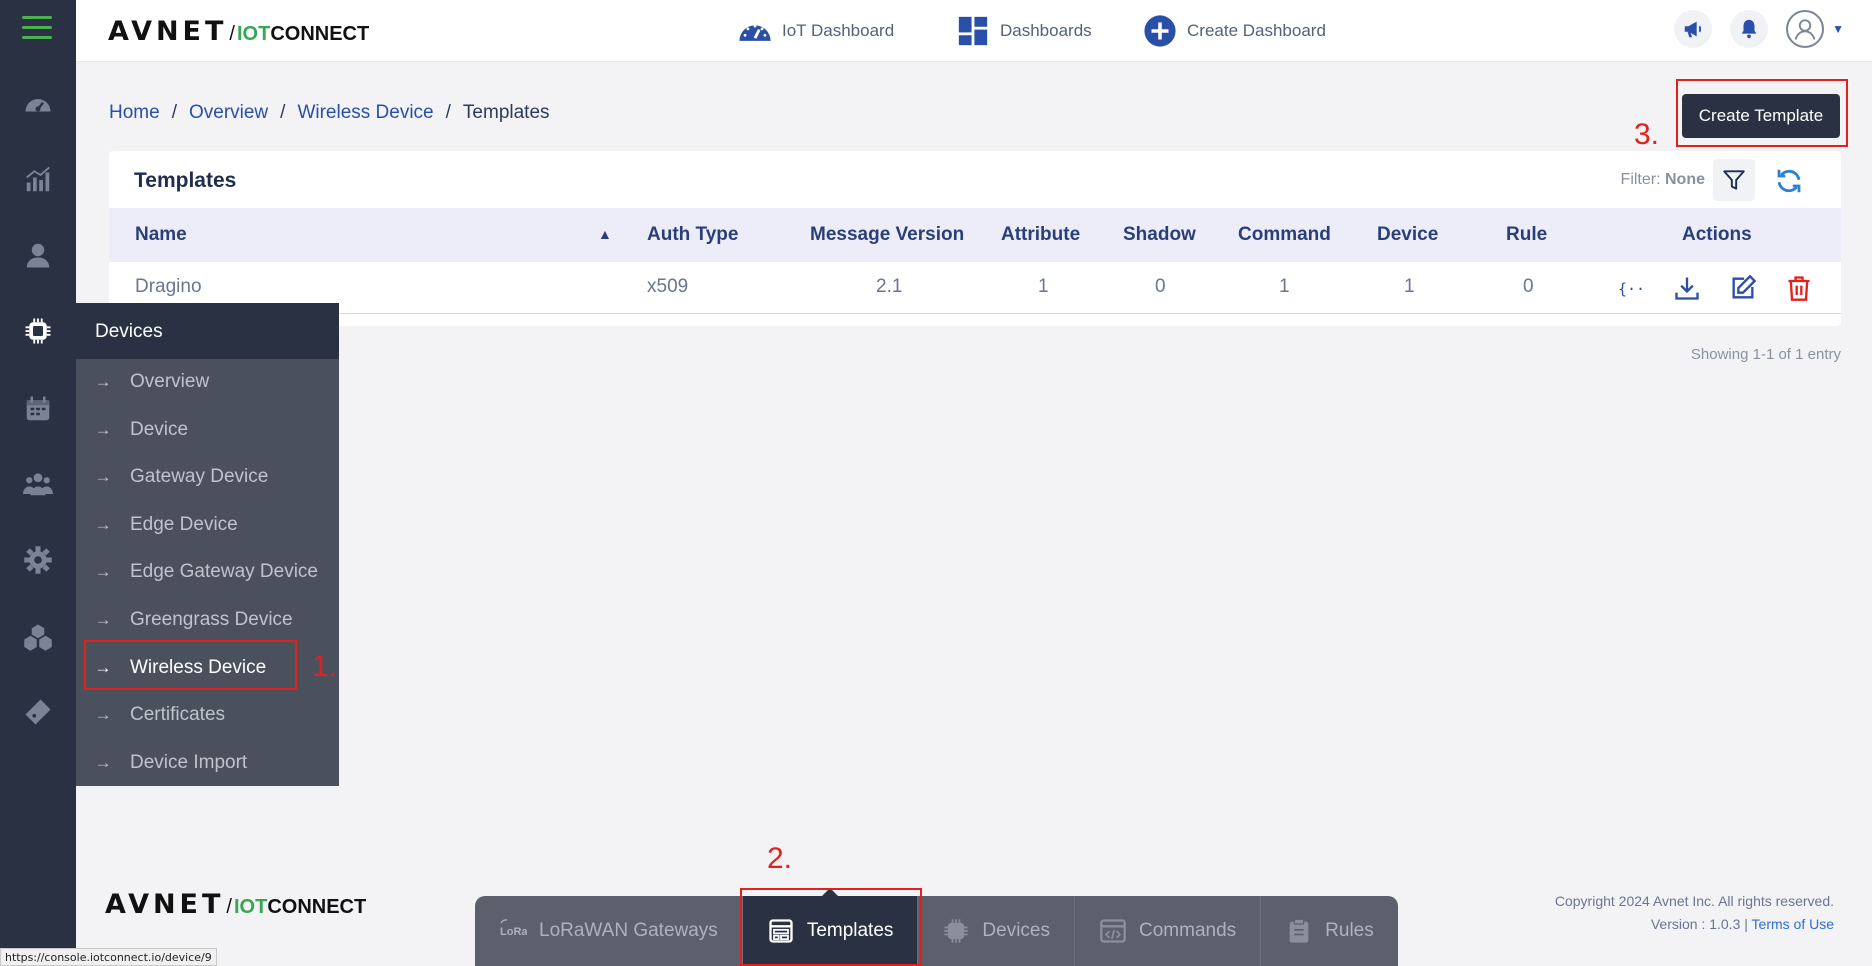 This screenshot has height=966, width=1872. What do you see at coordinates (1793, 924) in the screenshot?
I see `terms-of-use-link: Terms of Use` at bounding box center [1793, 924].